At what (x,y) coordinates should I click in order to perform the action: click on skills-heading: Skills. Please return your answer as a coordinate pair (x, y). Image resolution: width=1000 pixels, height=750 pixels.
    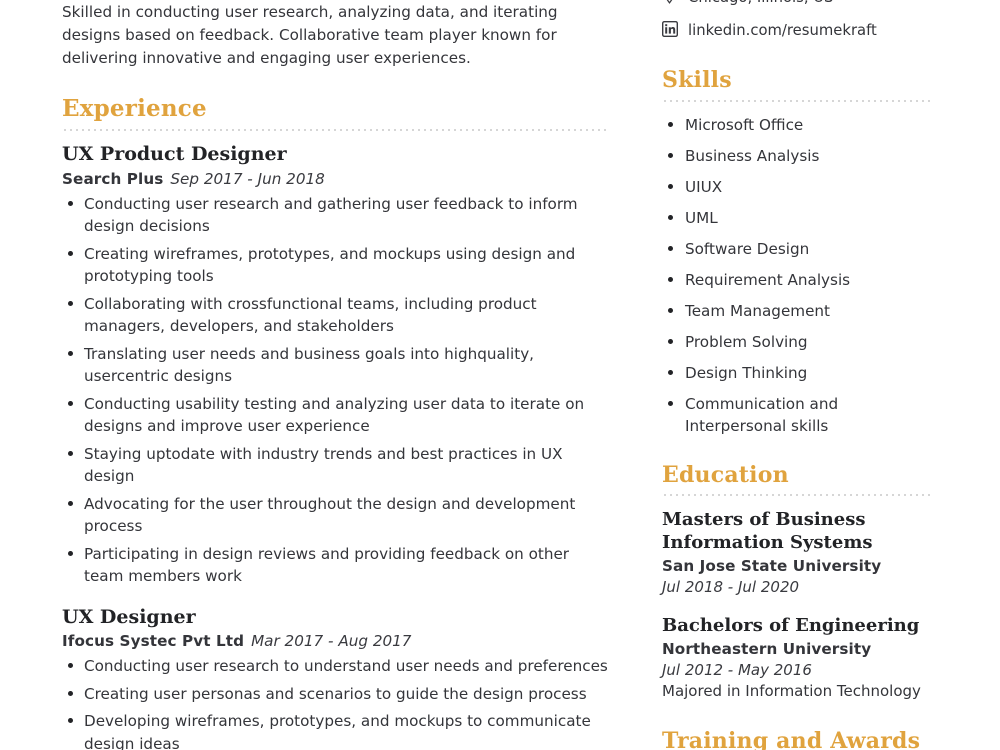
    Looking at the image, I should click on (697, 80).